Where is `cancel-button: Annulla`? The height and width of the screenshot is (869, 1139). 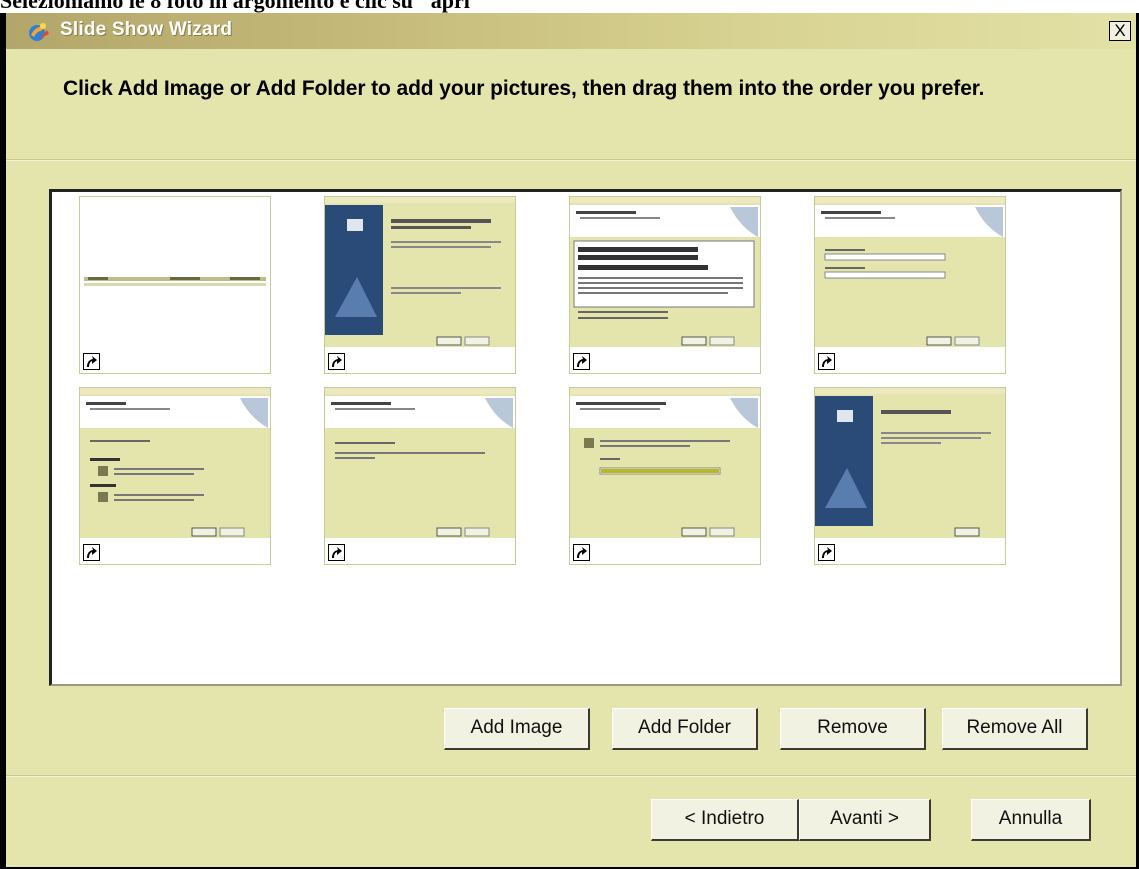
cancel-button: Annulla is located at coordinates (1031, 820).